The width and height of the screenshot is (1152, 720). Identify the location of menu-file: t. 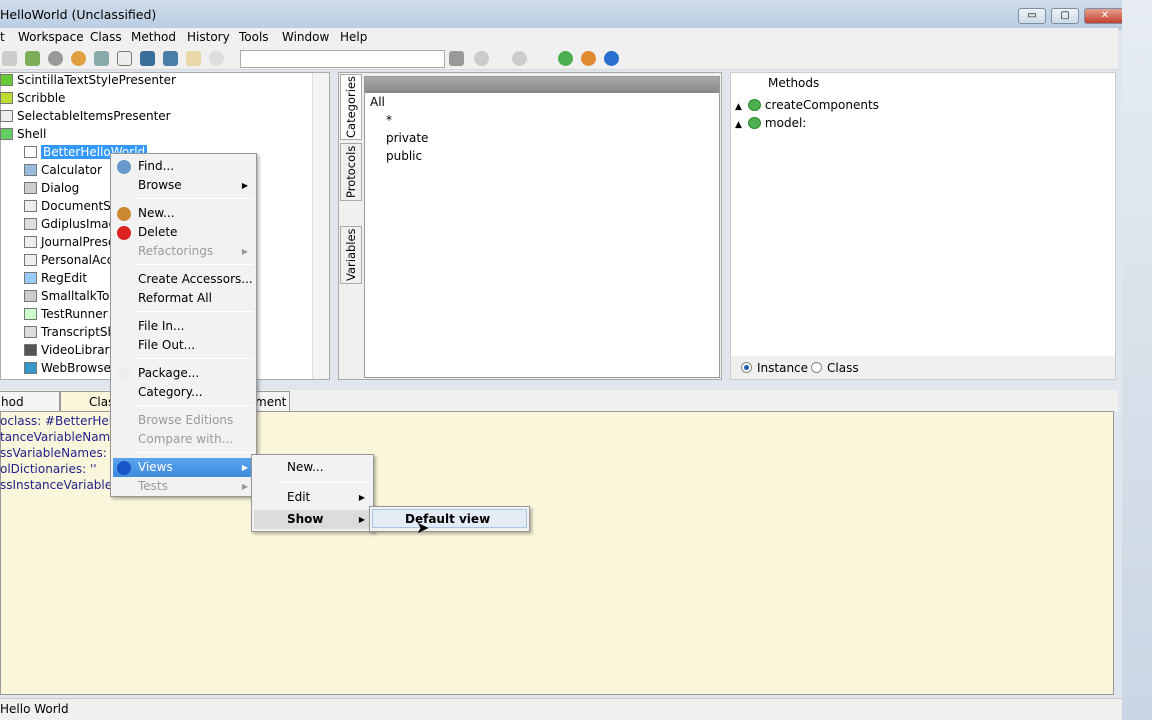
(2, 37).